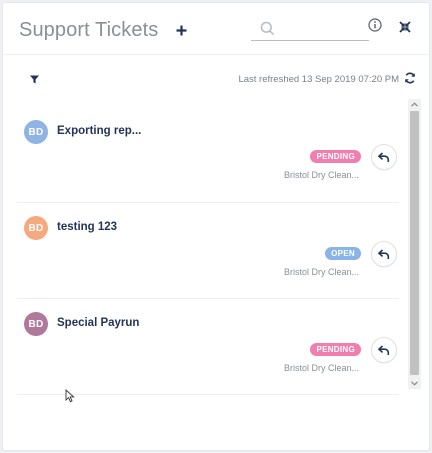  What do you see at coordinates (267, 28) in the screenshot?
I see `search-icon` at bounding box center [267, 28].